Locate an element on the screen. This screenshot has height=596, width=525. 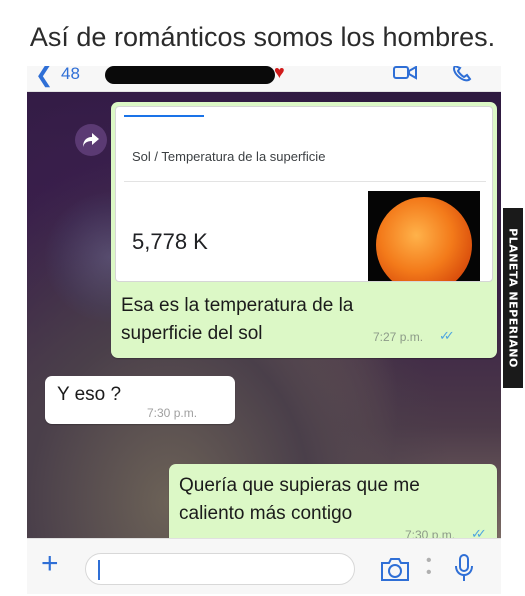
camera-icon is located at coordinates (395, 569).